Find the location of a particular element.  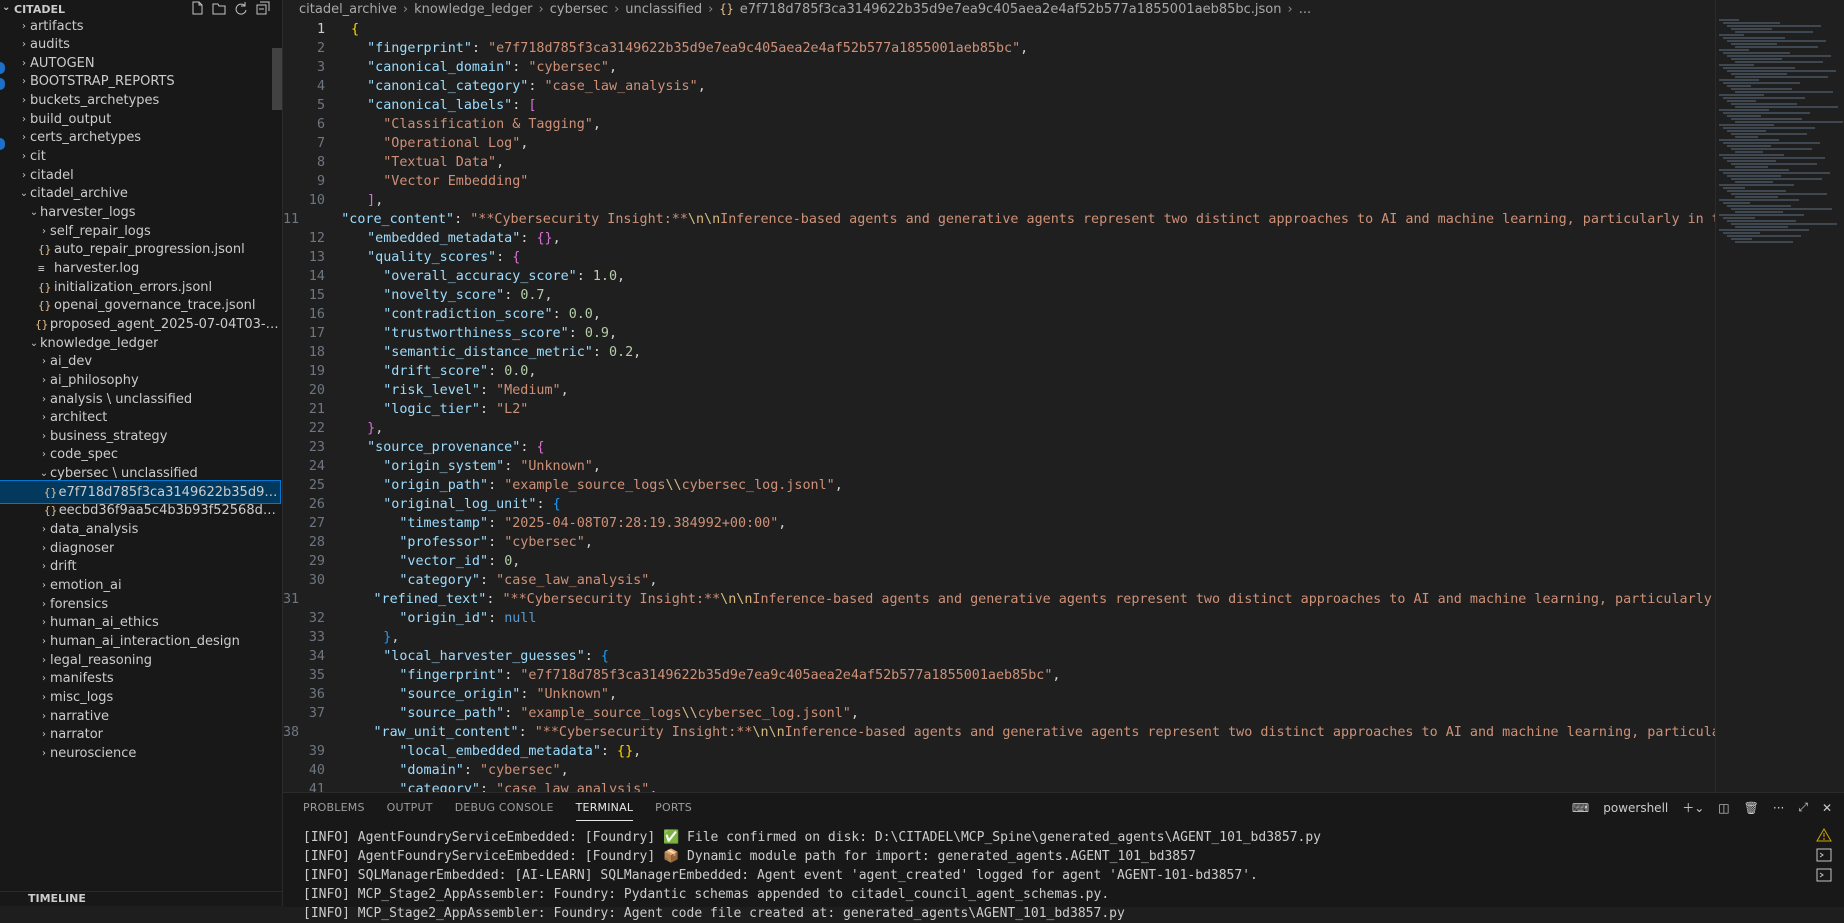

code-line: 14 "overall_accuracy_score": 1.0, is located at coordinates (999, 276).